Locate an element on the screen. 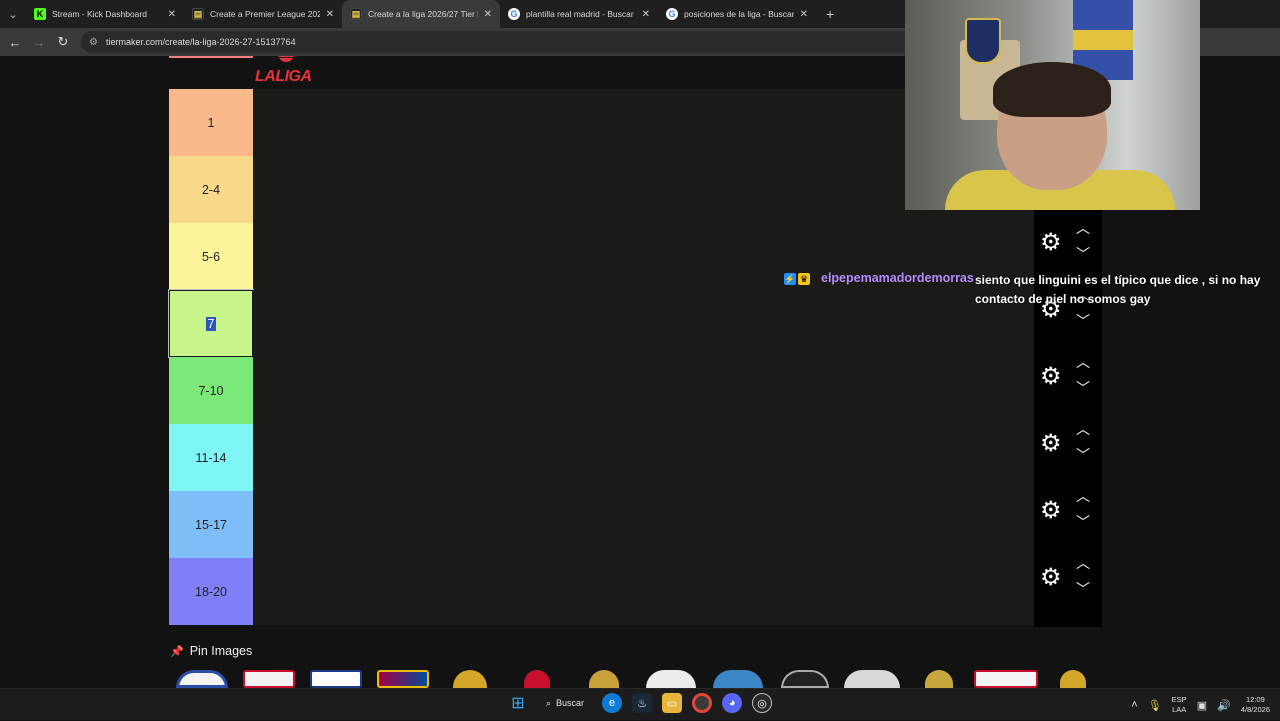  language-indicator: ESP LAA is located at coordinates (1179, 705).